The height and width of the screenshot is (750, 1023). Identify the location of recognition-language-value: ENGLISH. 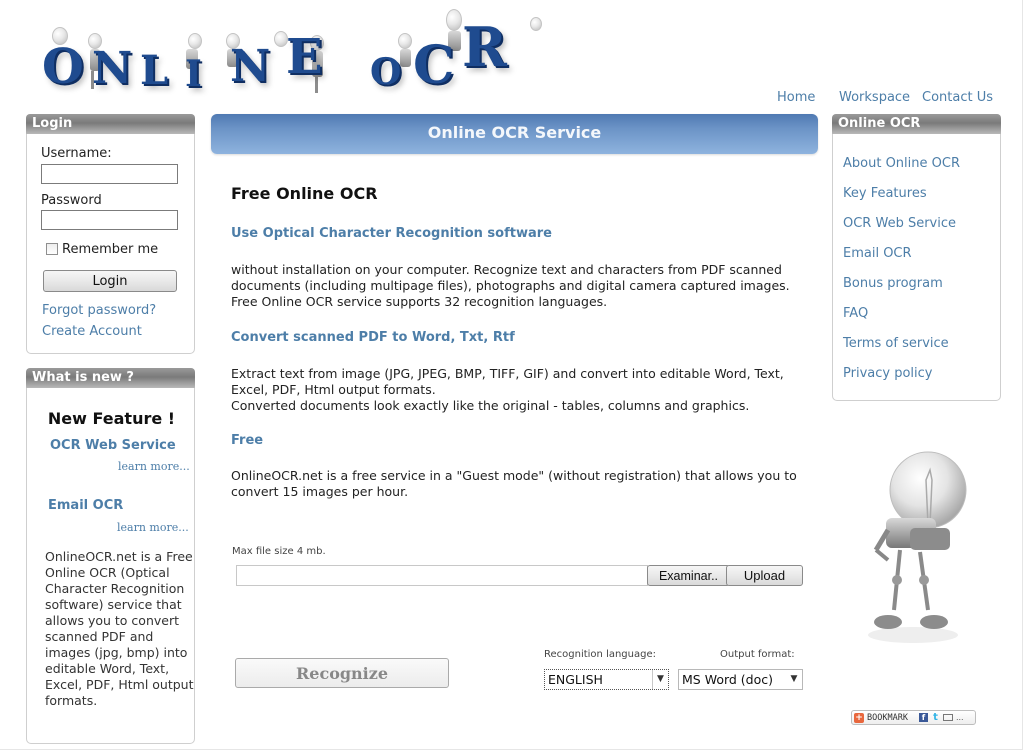
(575, 679).